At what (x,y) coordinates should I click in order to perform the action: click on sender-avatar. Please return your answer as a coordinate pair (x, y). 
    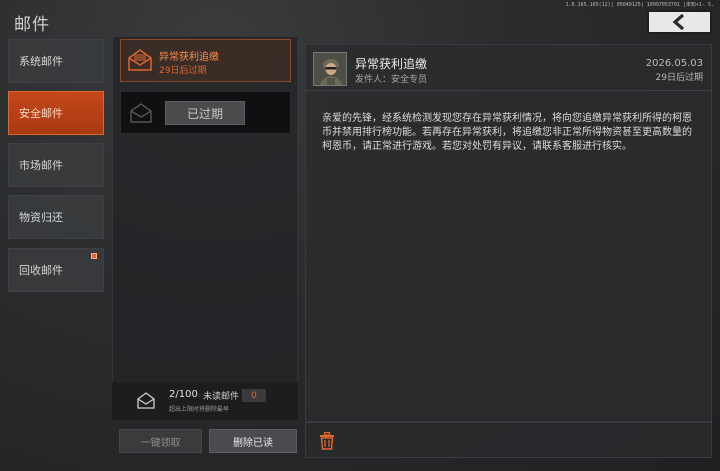
    Looking at the image, I should click on (330, 69).